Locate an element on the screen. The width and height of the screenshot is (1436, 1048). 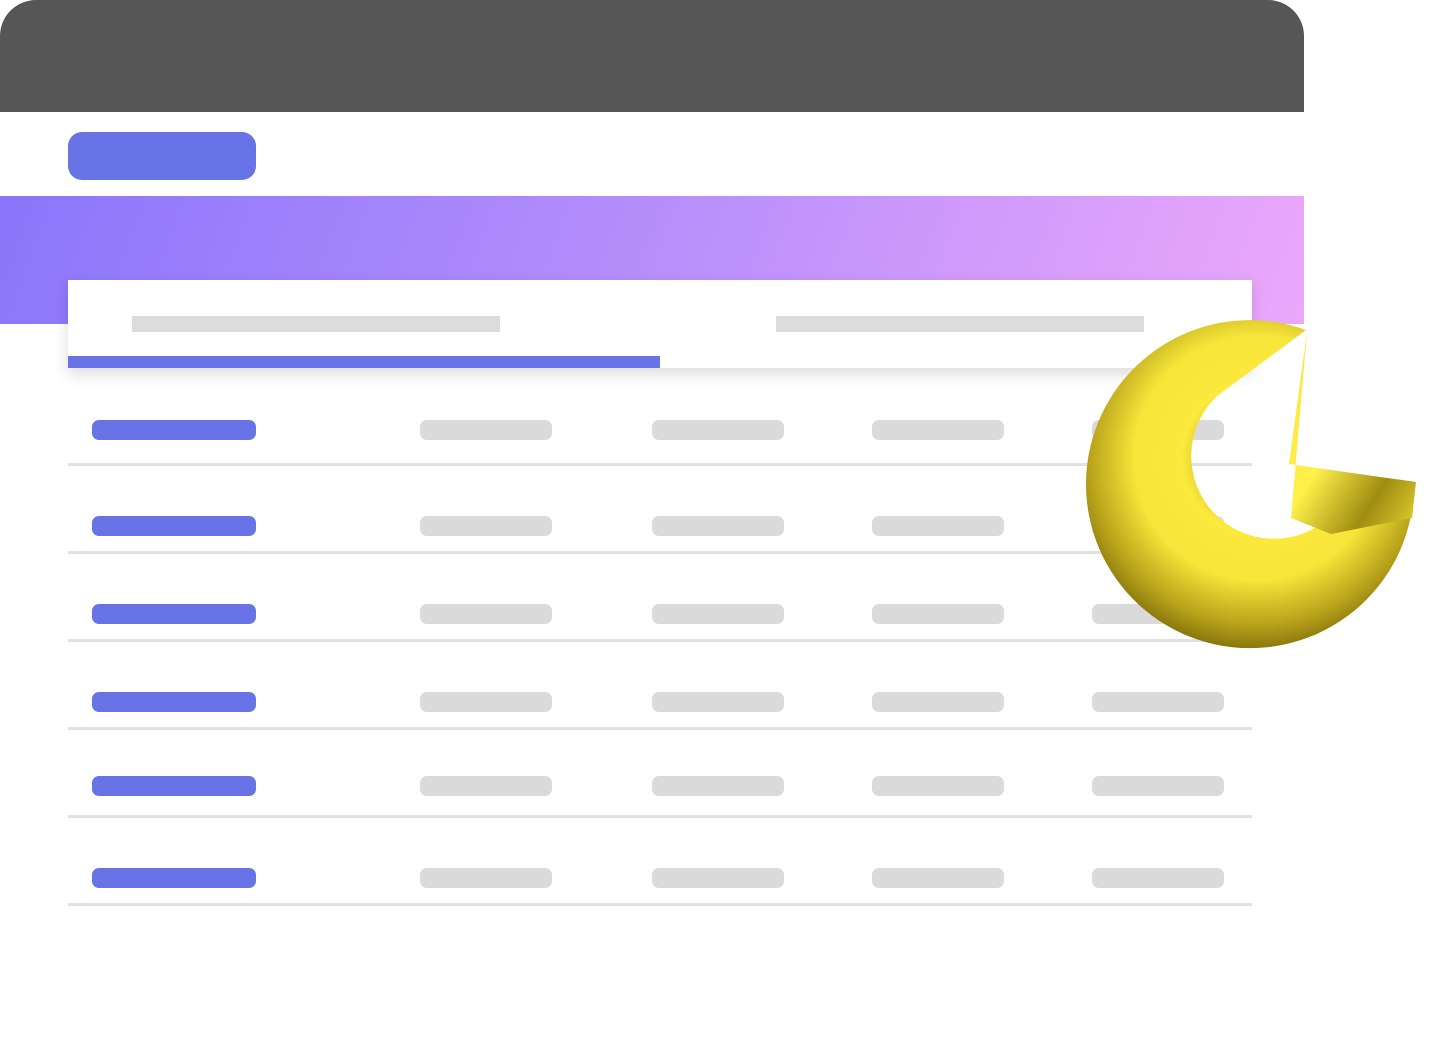
yellow-3d-pie-chart-icon is located at coordinates (1251, 484).